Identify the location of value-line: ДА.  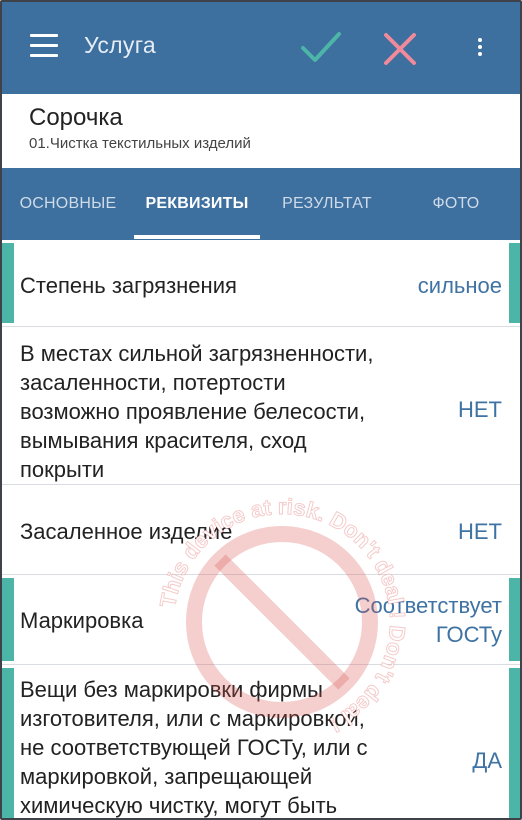
(487, 760).